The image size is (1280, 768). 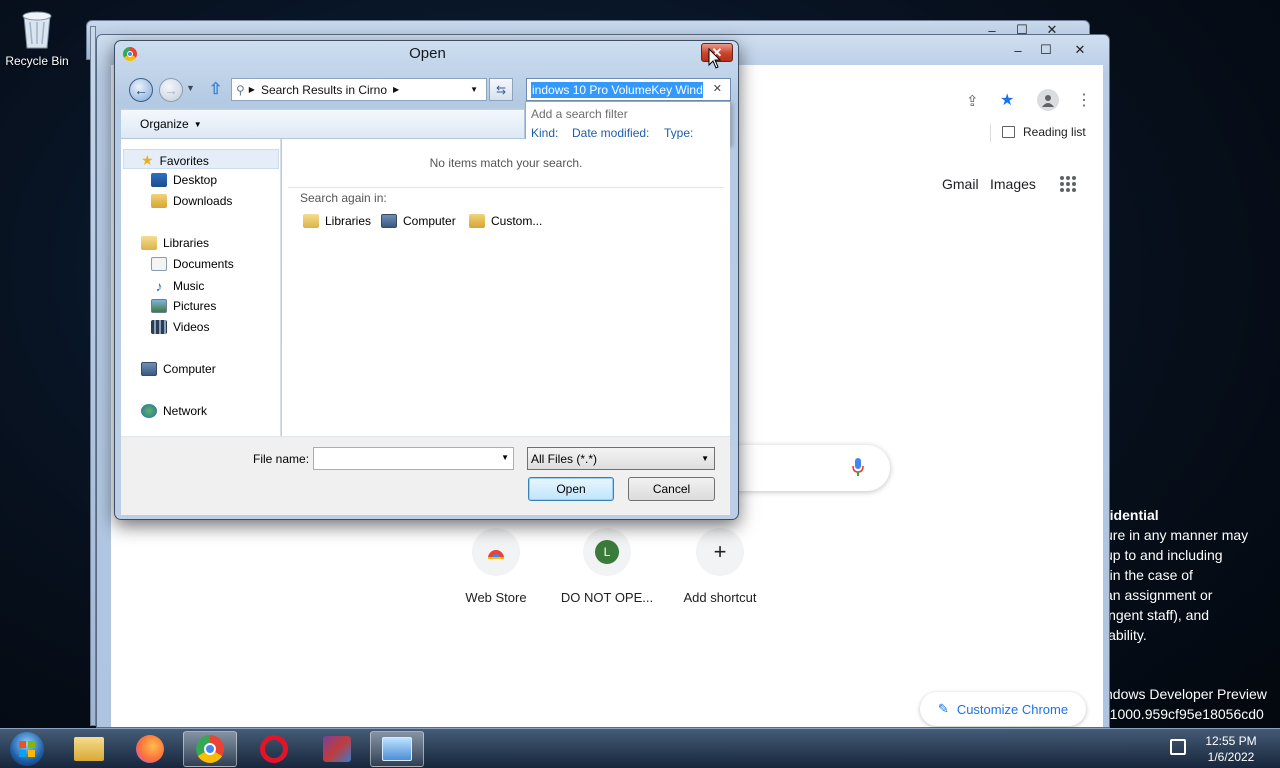 What do you see at coordinates (171, 90) in the screenshot?
I see `forward-arrow-icon: →` at bounding box center [171, 90].